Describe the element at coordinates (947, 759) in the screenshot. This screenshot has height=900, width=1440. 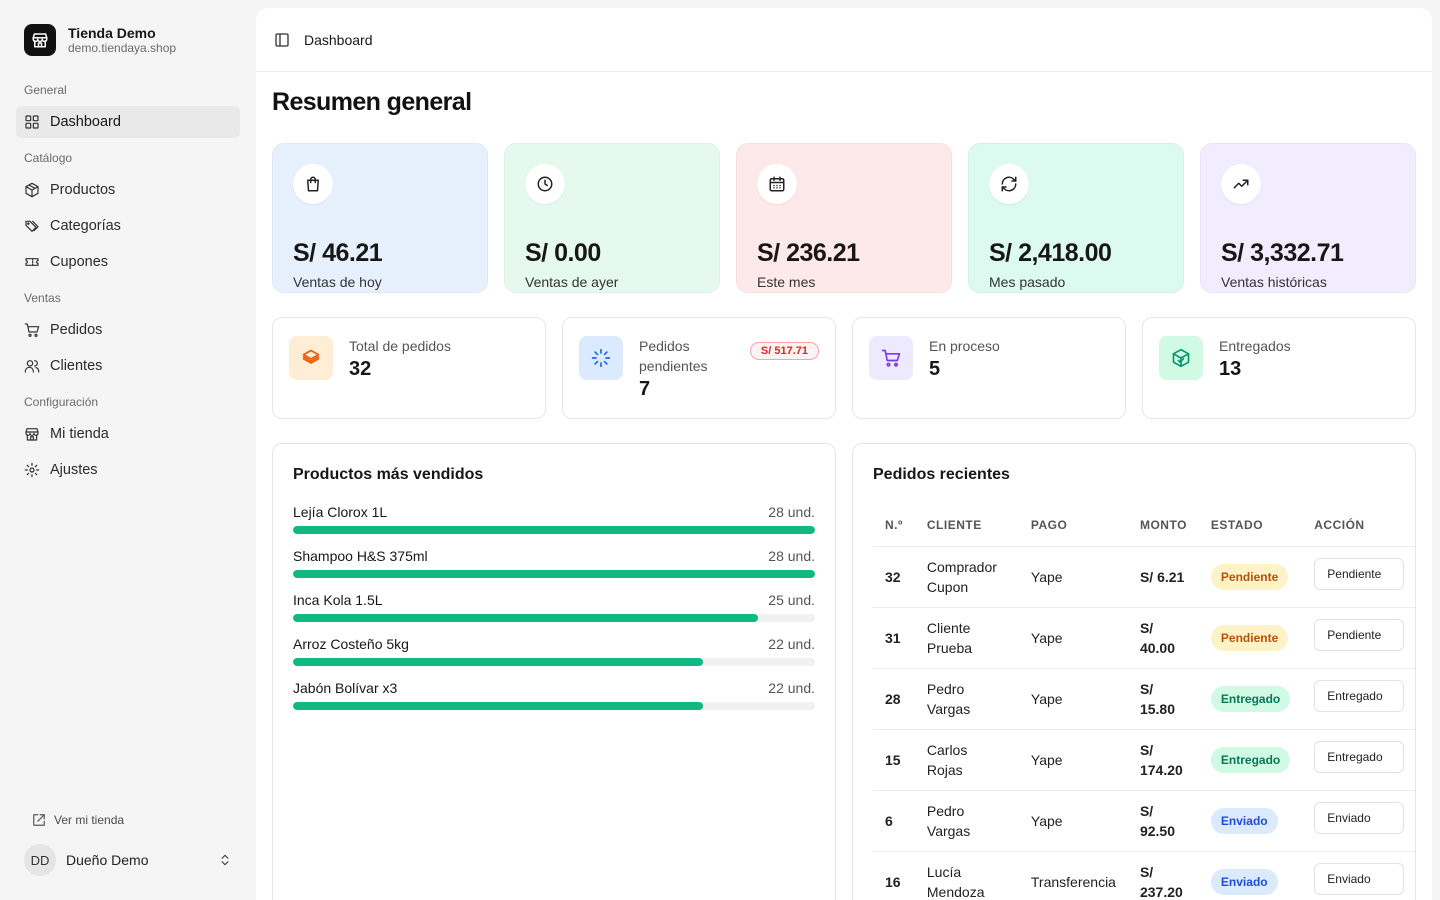
I see `client-name: Carlos Rojas` at that location.